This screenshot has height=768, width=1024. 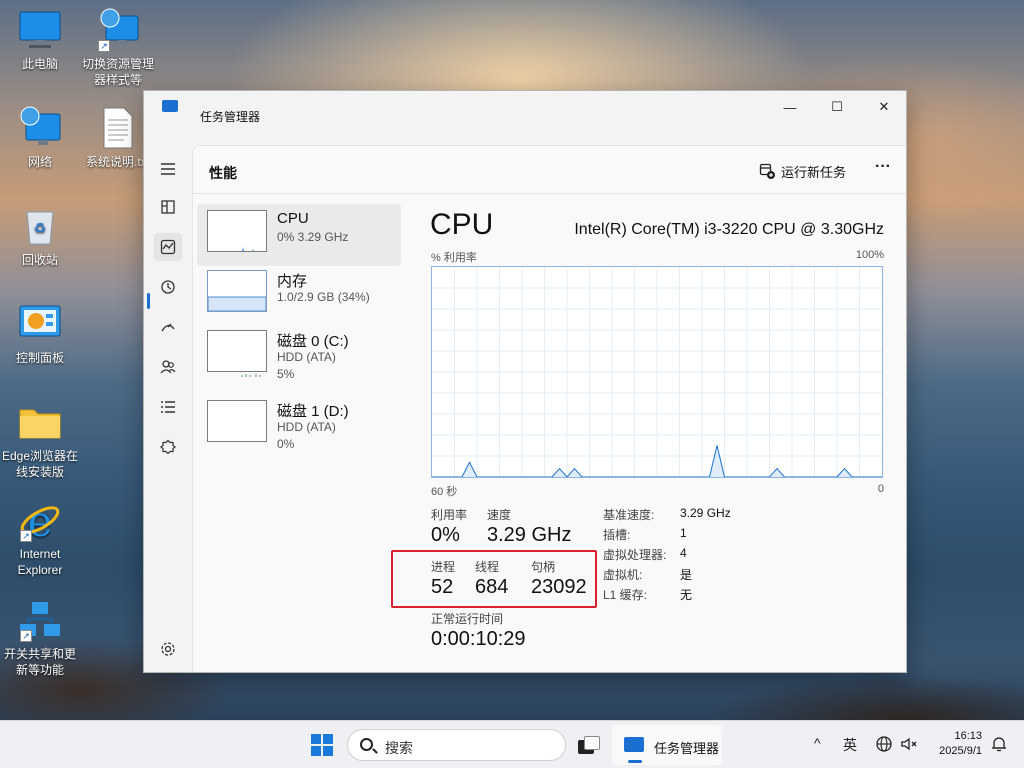 What do you see at coordinates (686, 595) in the screenshot?
I see `spec-value: 无` at bounding box center [686, 595].